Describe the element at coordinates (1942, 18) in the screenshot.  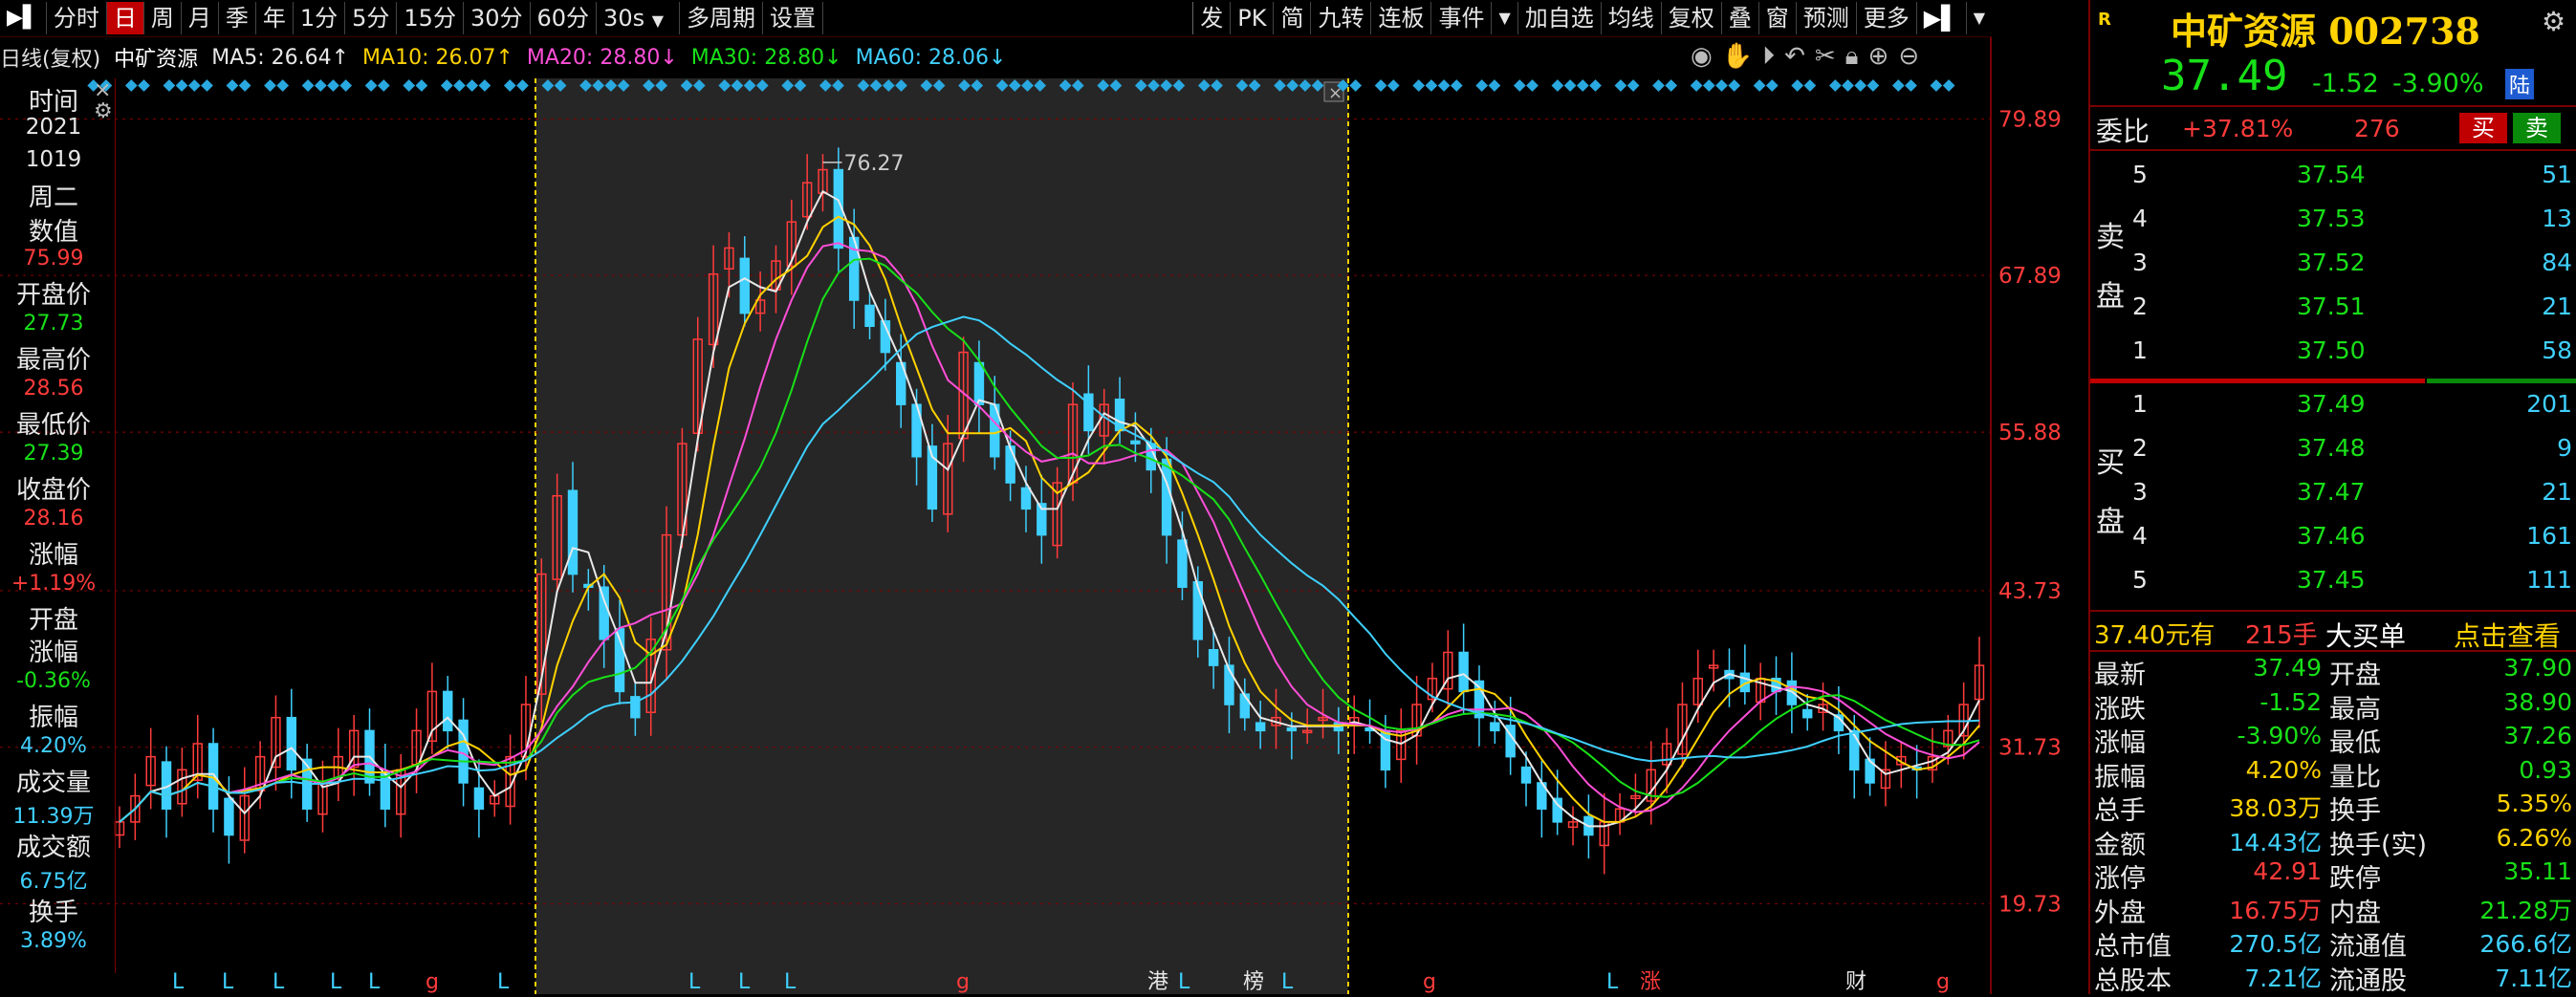
I see `collapse-panel-icon: ▶▌` at that location.